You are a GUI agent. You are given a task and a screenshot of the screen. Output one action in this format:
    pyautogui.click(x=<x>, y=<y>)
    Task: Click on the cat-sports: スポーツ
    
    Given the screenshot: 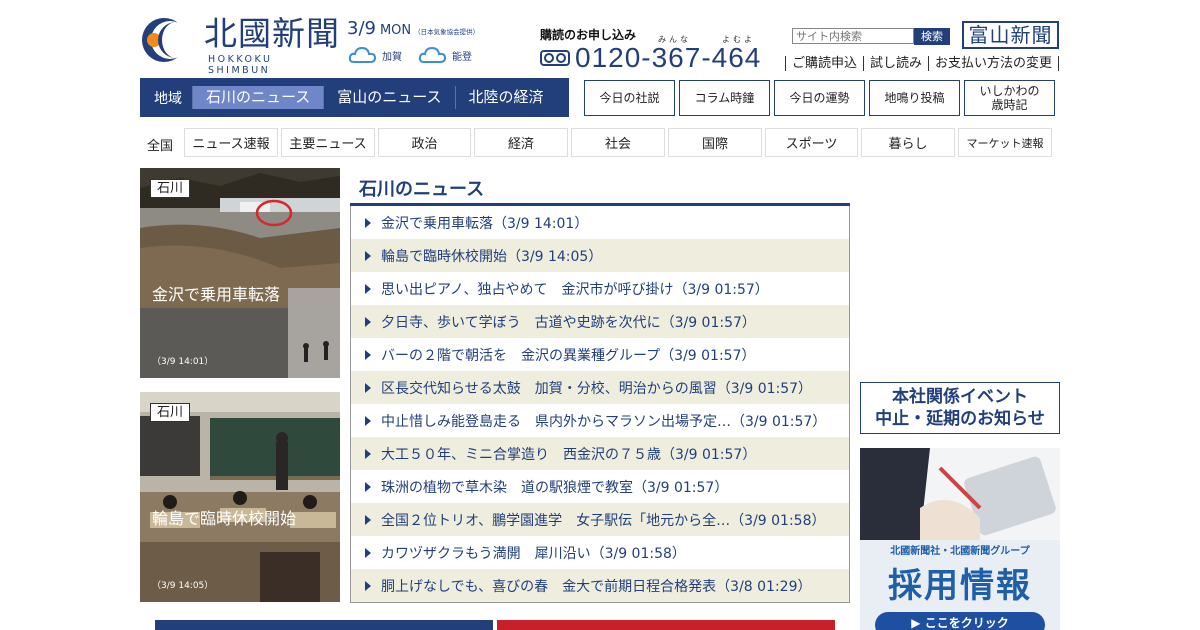 What is the action you would take?
    pyautogui.click(x=811, y=142)
    